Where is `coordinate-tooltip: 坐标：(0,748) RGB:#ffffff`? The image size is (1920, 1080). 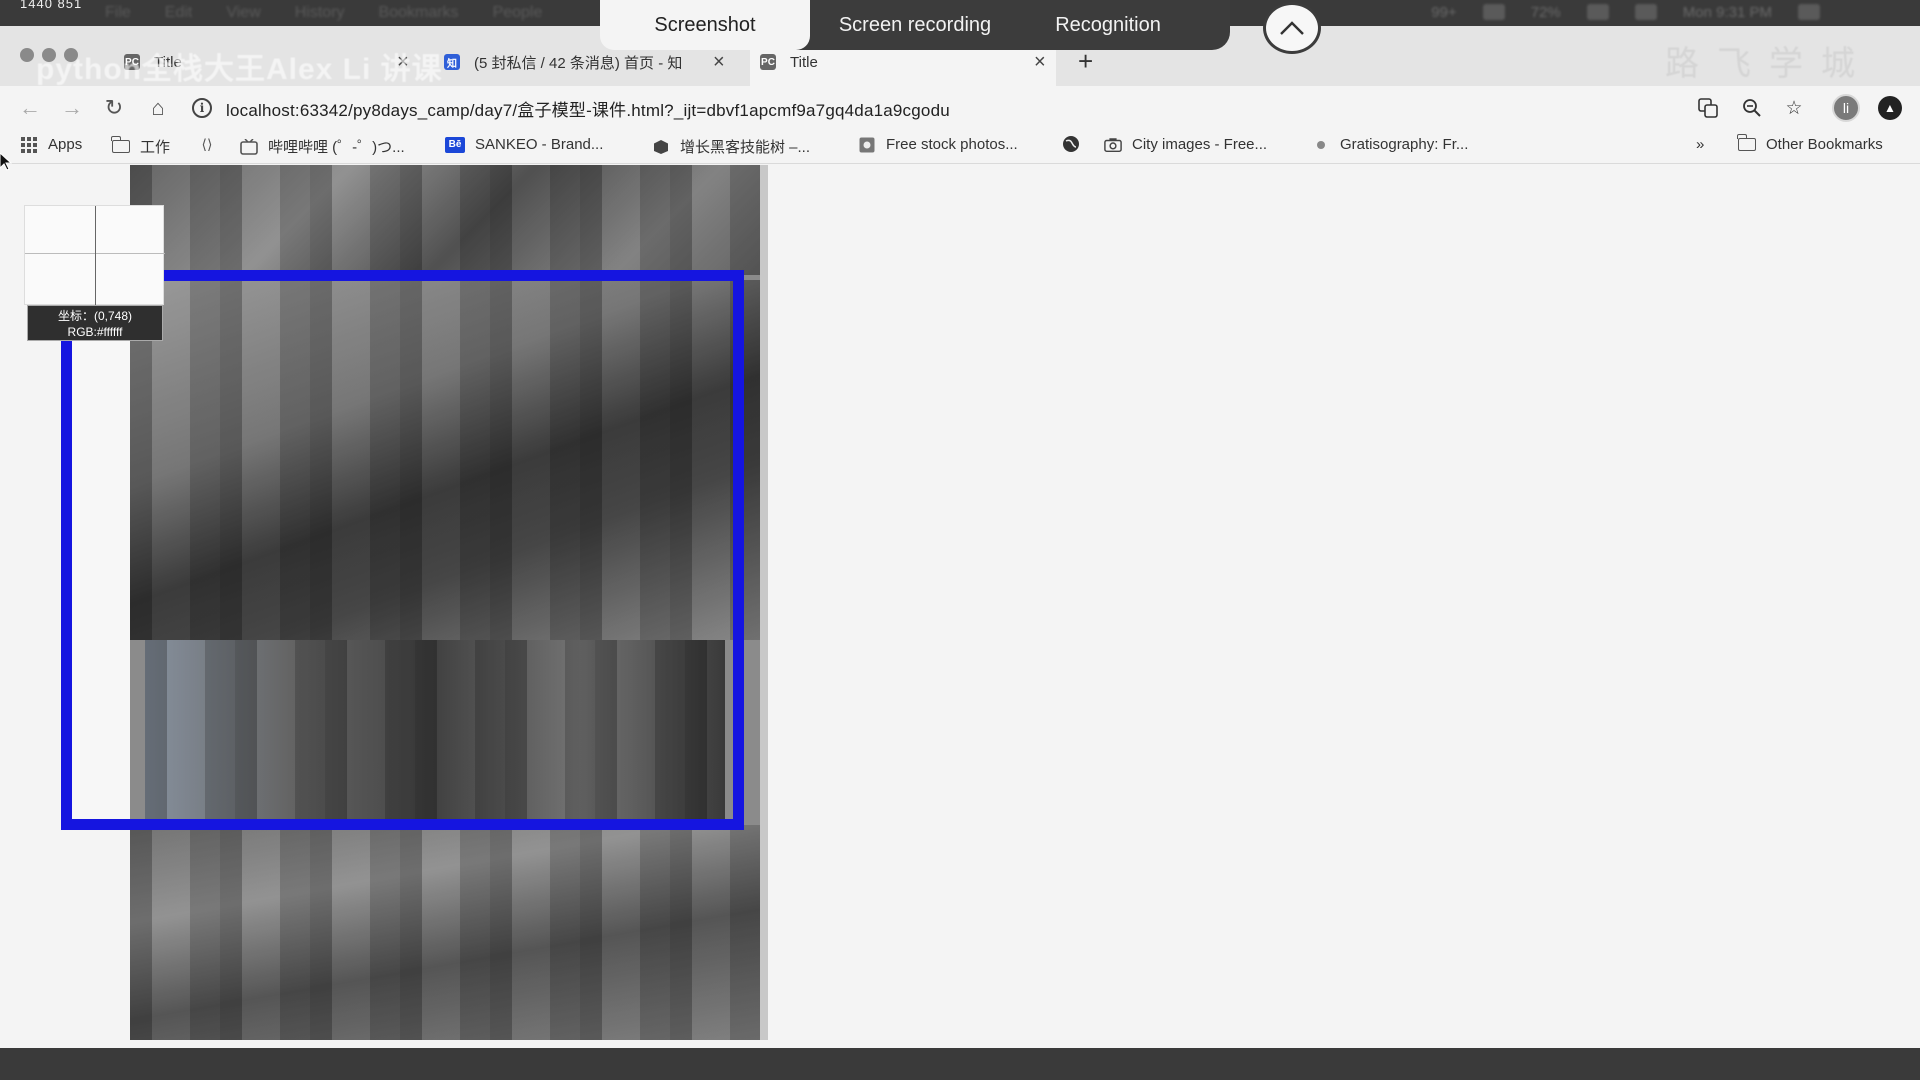 coordinate-tooltip: 坐标：(0,748) RGB:#ffffff is located at coordinates (95, 323).